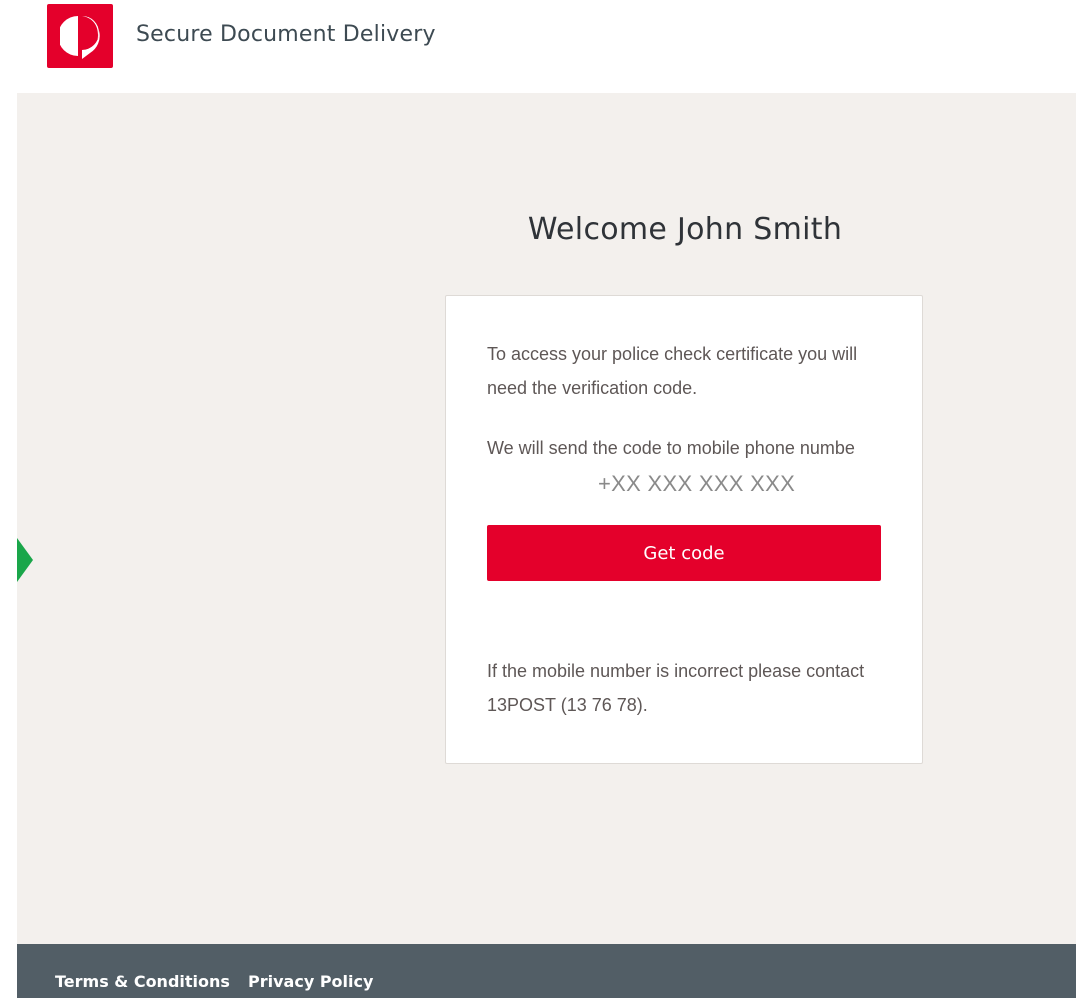 This screenshot has height=998, width=1076. I want to click on green-arrow-right-icon, so click(25, 560).